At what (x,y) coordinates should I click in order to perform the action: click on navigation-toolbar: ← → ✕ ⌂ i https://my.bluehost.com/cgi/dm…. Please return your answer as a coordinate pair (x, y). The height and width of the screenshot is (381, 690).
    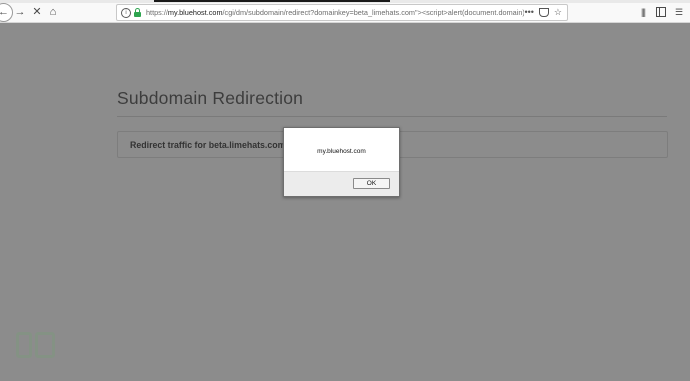
    Looking at the image, I should click on (345, 13).